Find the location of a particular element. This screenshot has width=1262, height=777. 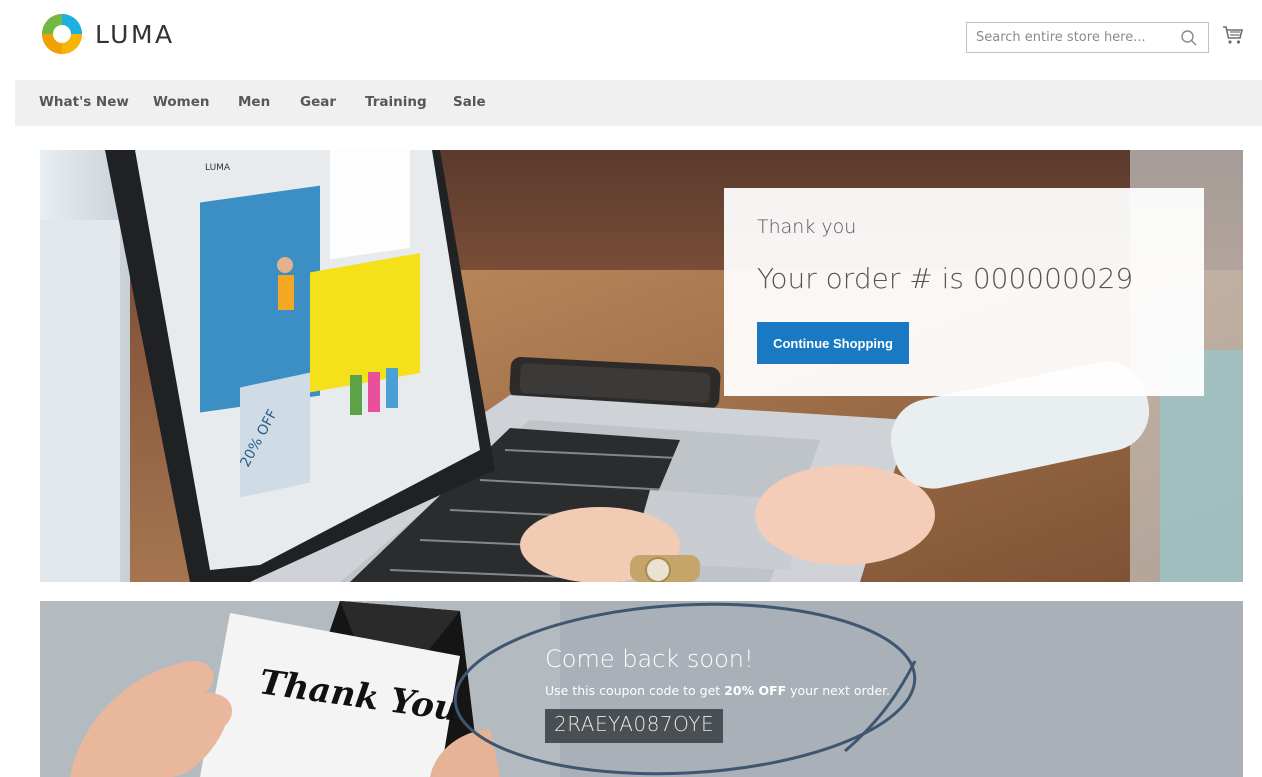

coupon-prefix: Use this coupon code to get is located at coordinates (635, 690).